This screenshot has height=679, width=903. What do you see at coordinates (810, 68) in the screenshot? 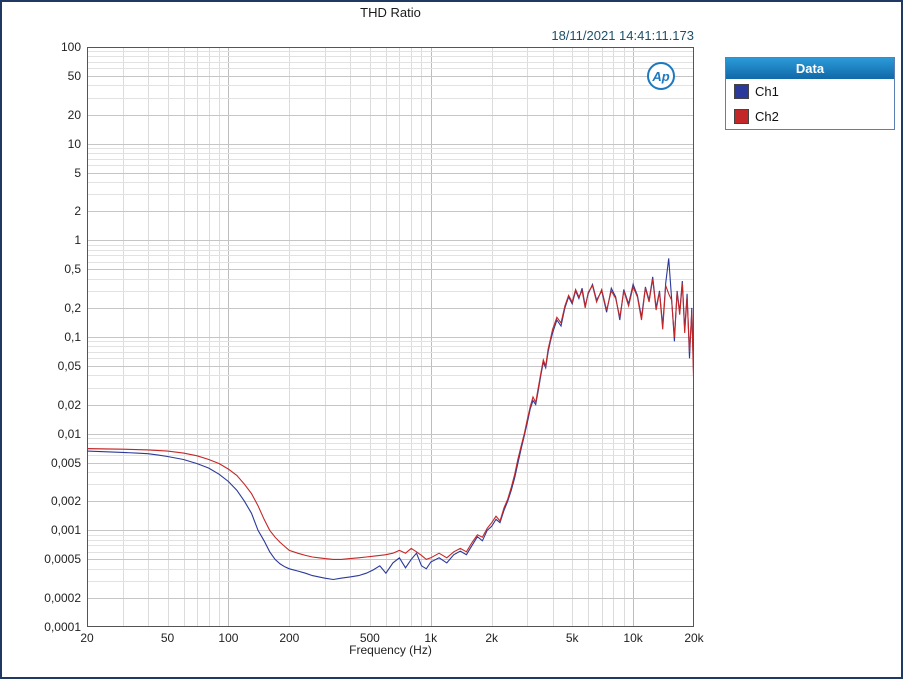
I see `legend-header: Data` at bounding box center [810, 68].